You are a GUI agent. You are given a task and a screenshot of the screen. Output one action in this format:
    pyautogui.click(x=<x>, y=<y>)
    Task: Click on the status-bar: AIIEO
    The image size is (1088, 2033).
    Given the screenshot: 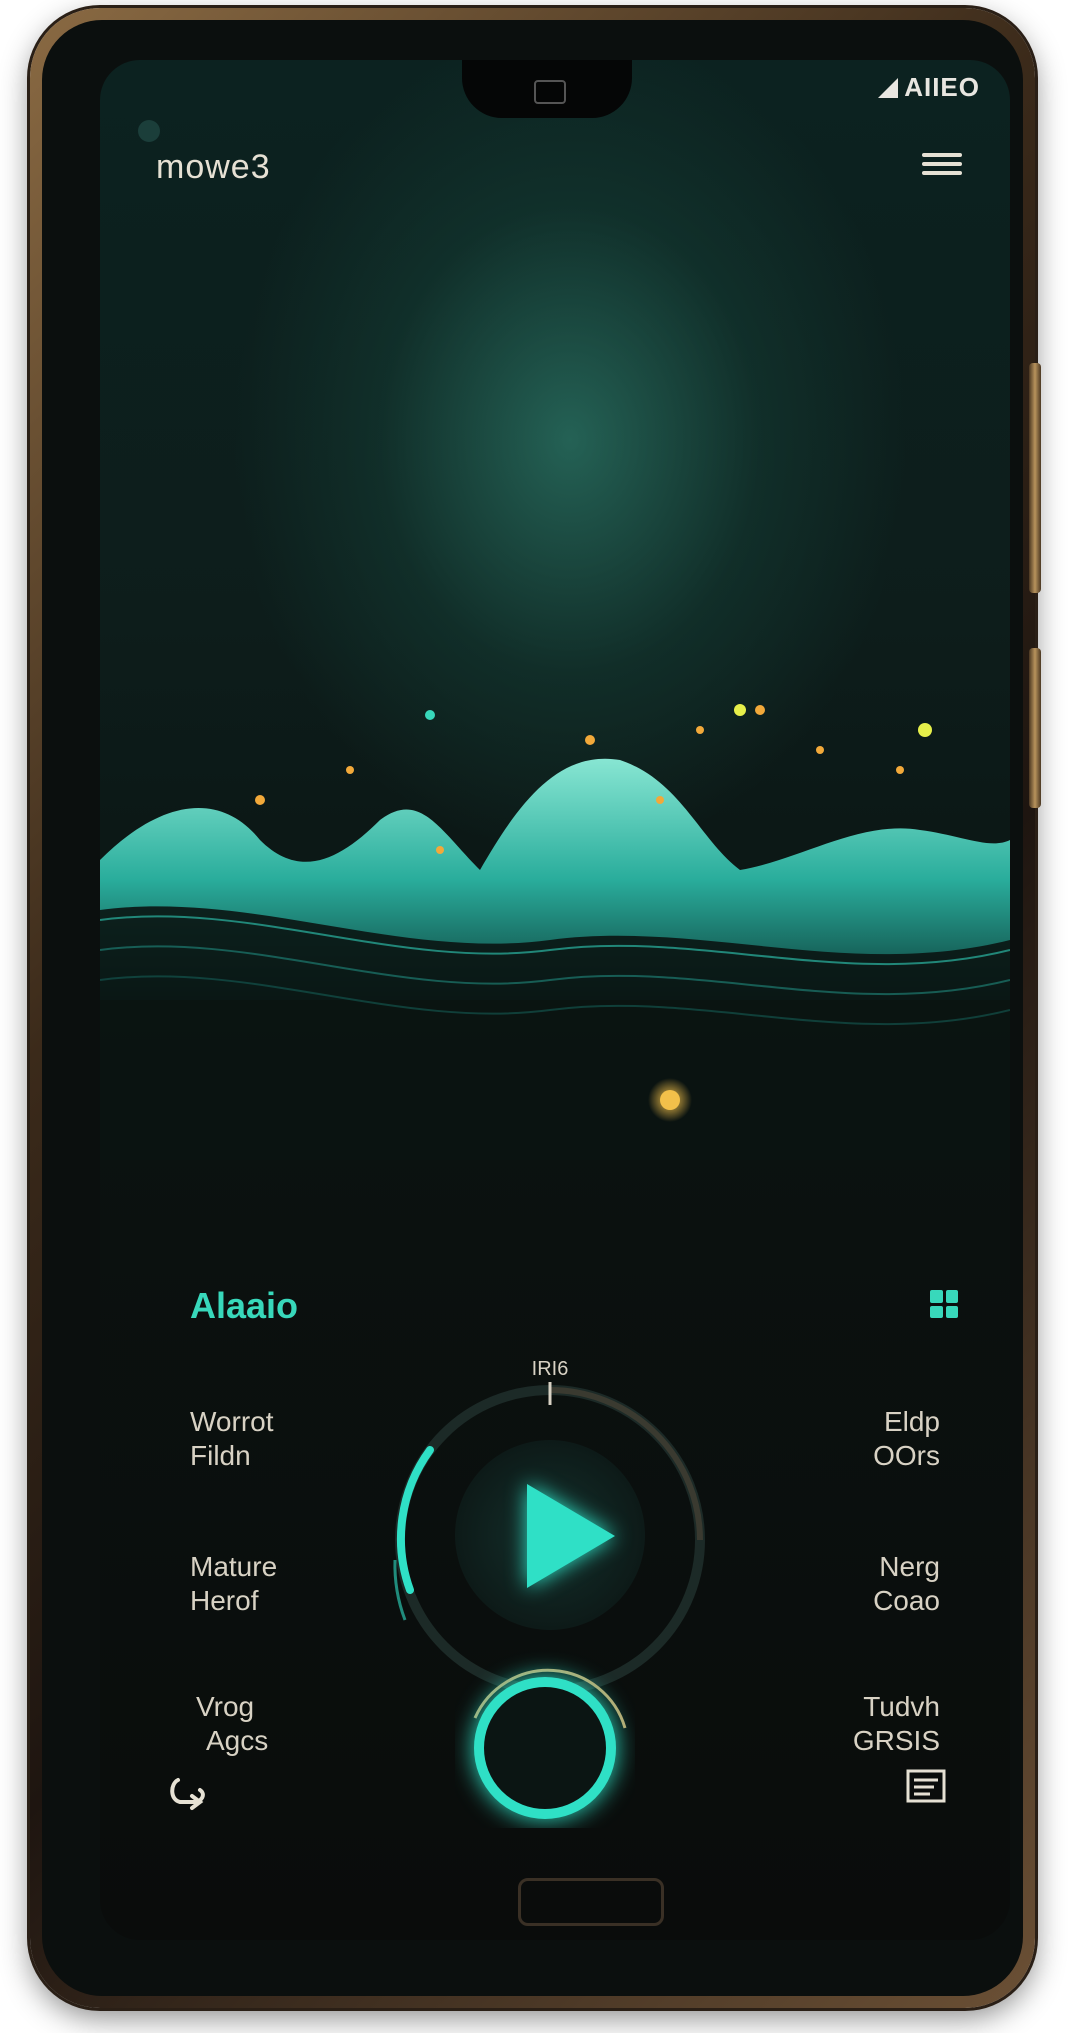 What is the action you would take?
    pyautogui.click(x=929, y=87)
    